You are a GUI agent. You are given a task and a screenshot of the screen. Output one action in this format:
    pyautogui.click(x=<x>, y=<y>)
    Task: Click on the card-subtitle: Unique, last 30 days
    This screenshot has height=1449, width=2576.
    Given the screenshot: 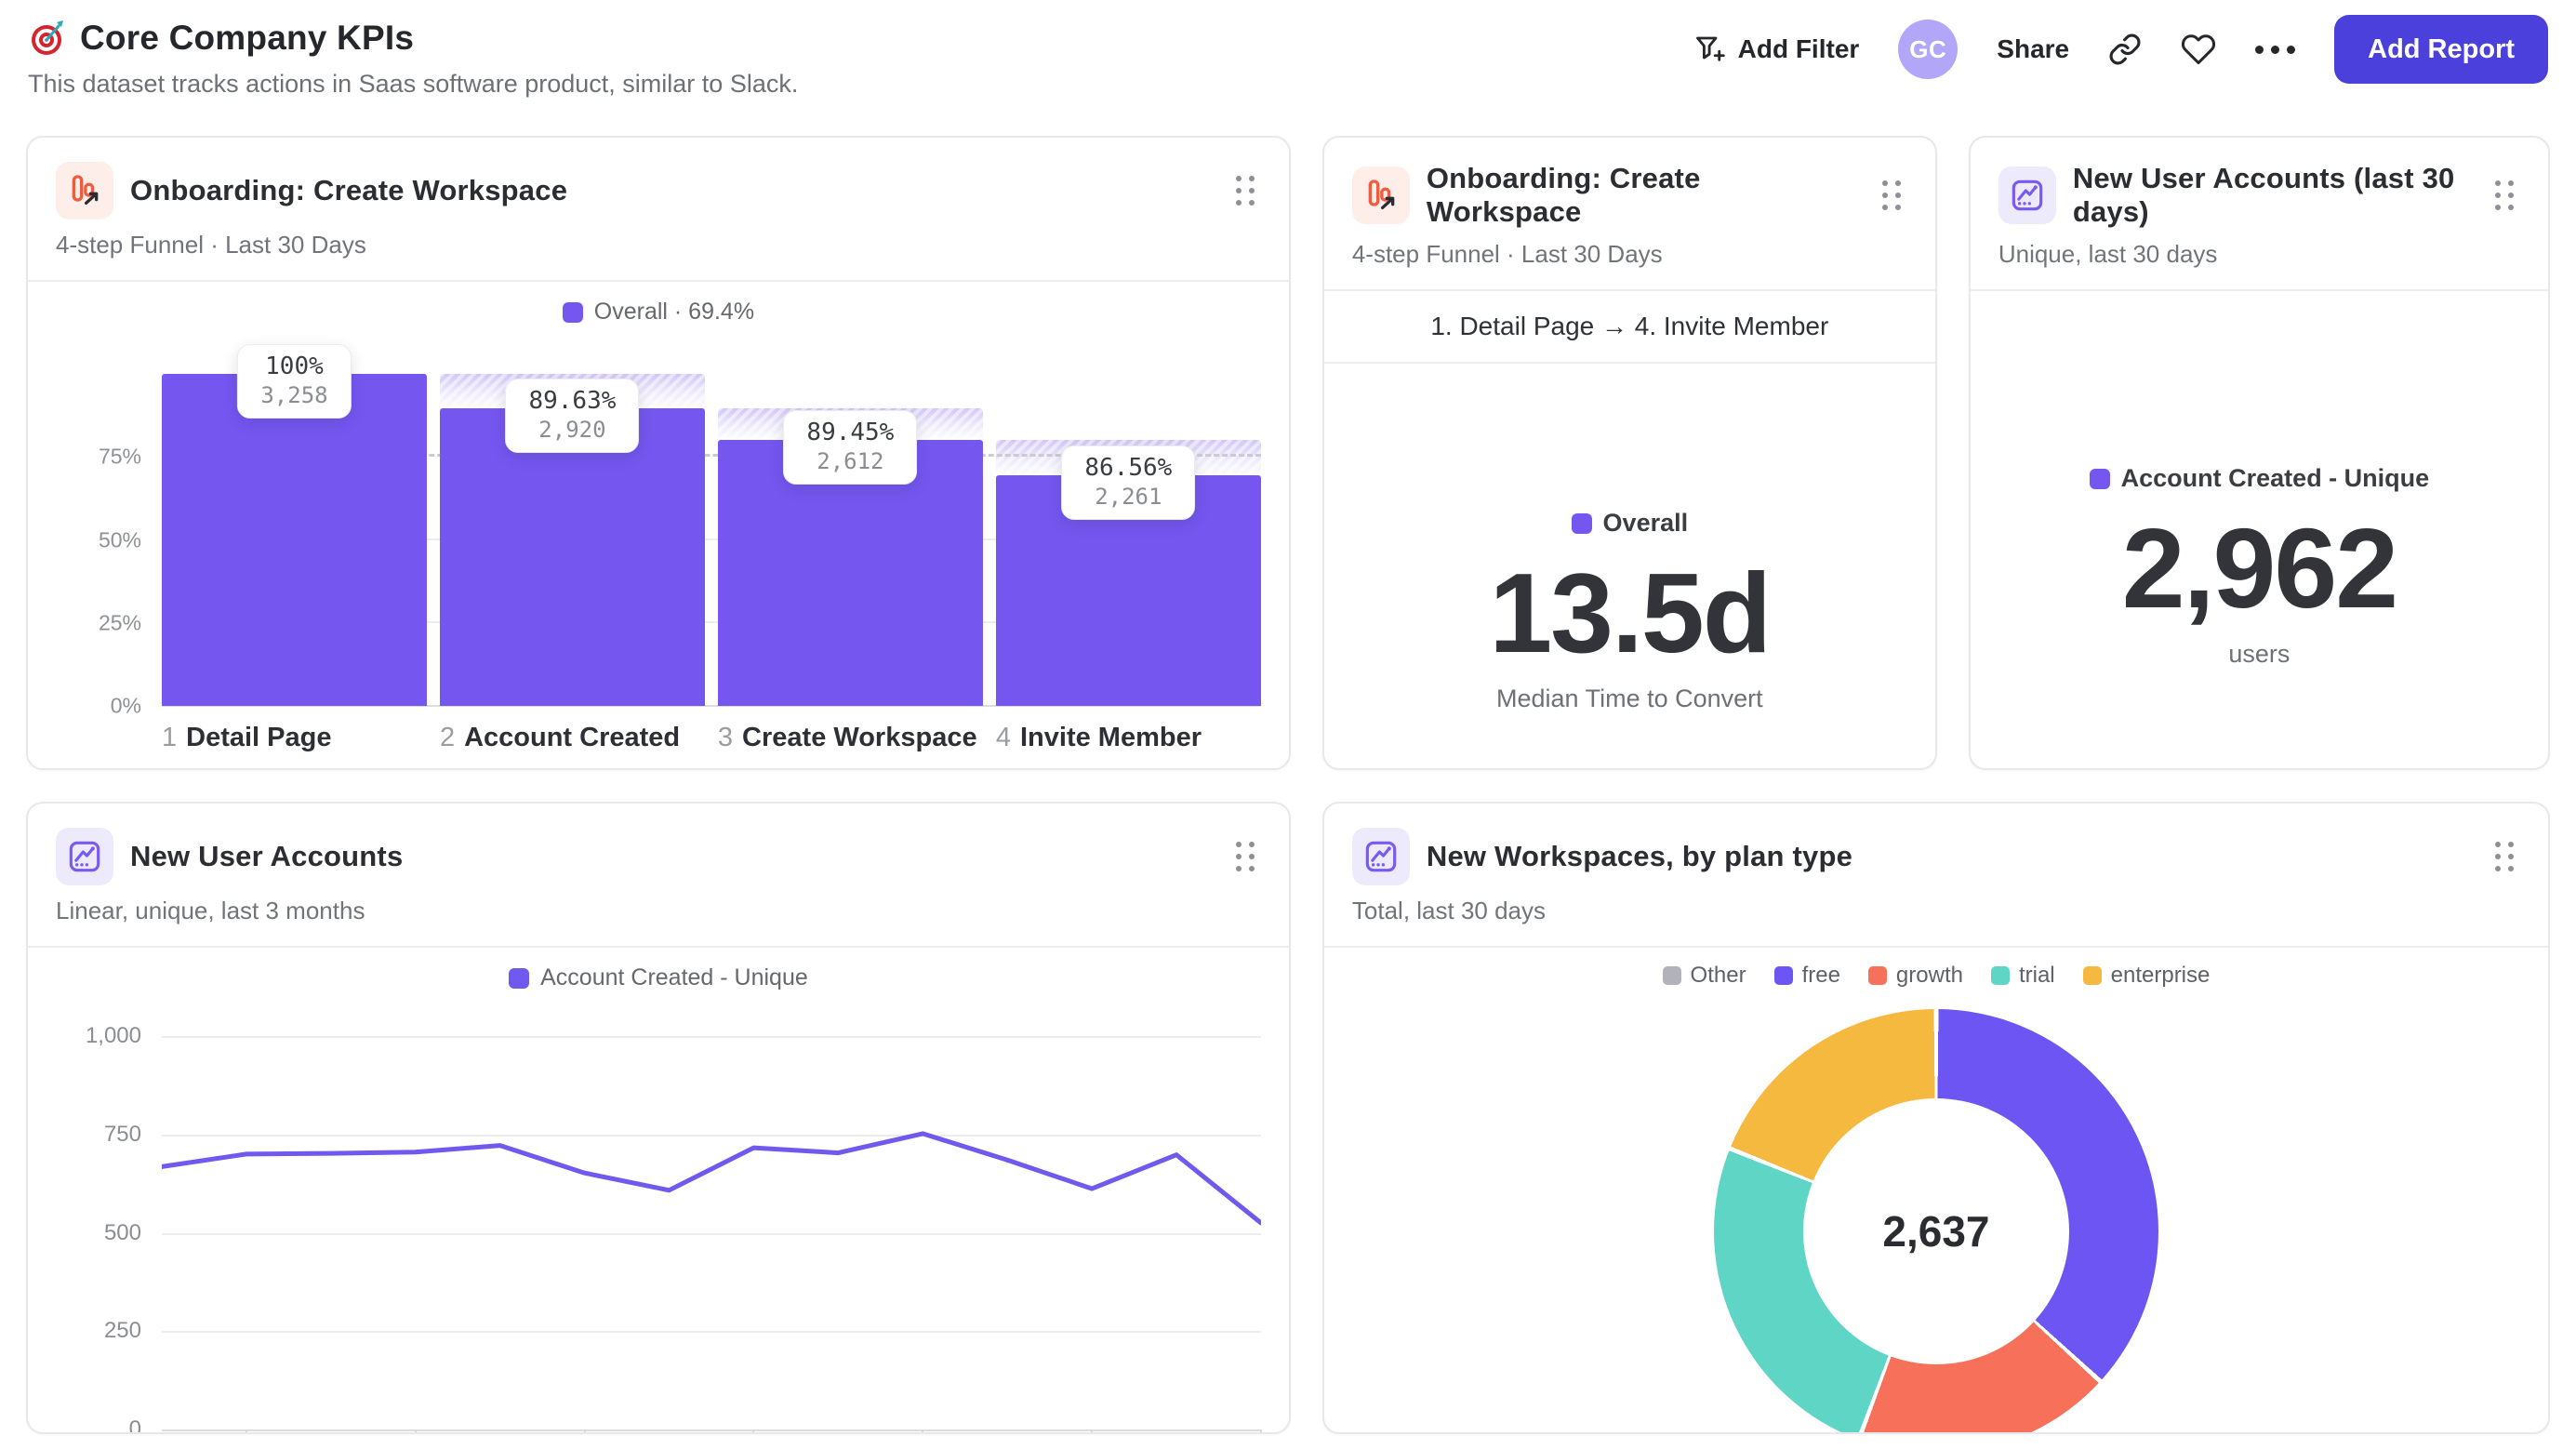 What is the action you would take?
    pyautogui.click(x=2108, y=254)
    